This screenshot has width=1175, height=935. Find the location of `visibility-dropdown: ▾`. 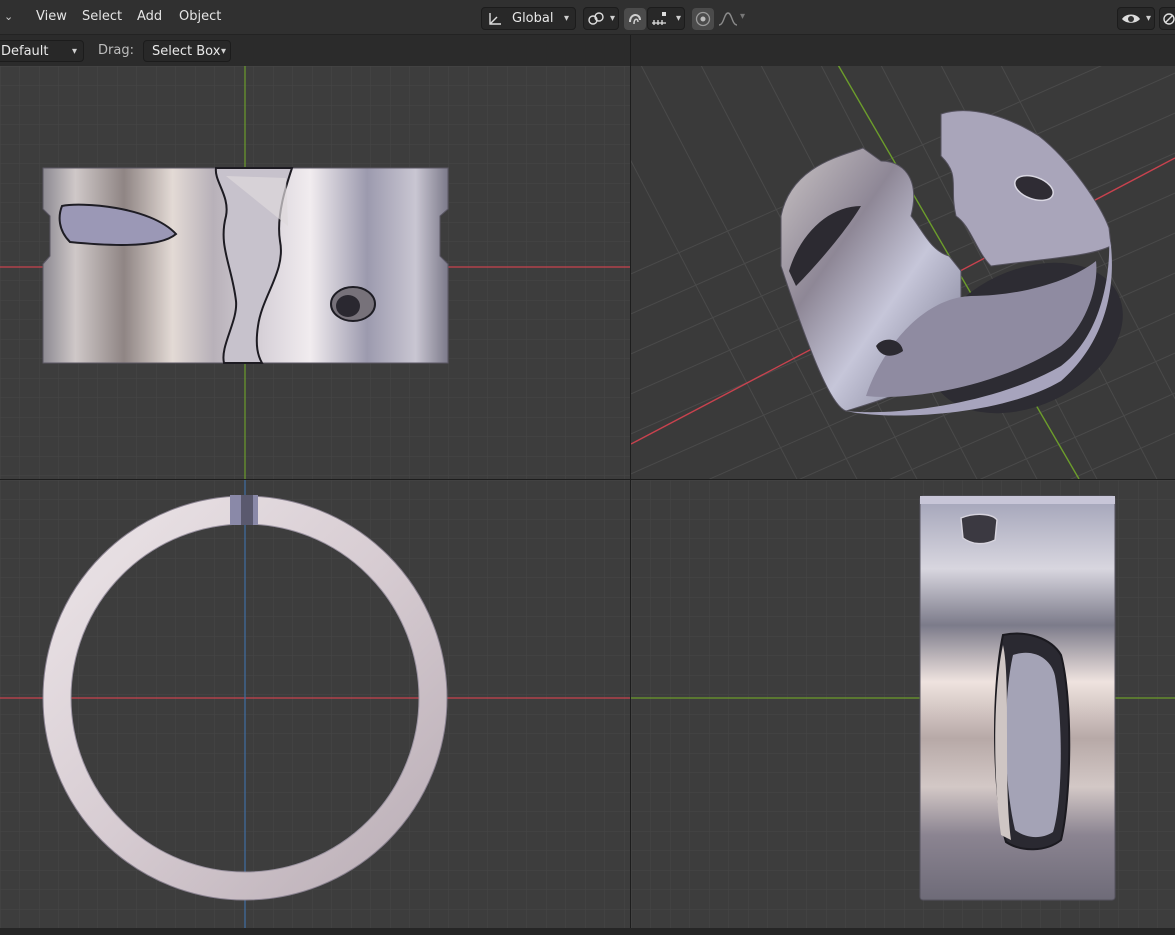

visibility-dropdown: ▾ is located at coordinates (1136, 18).